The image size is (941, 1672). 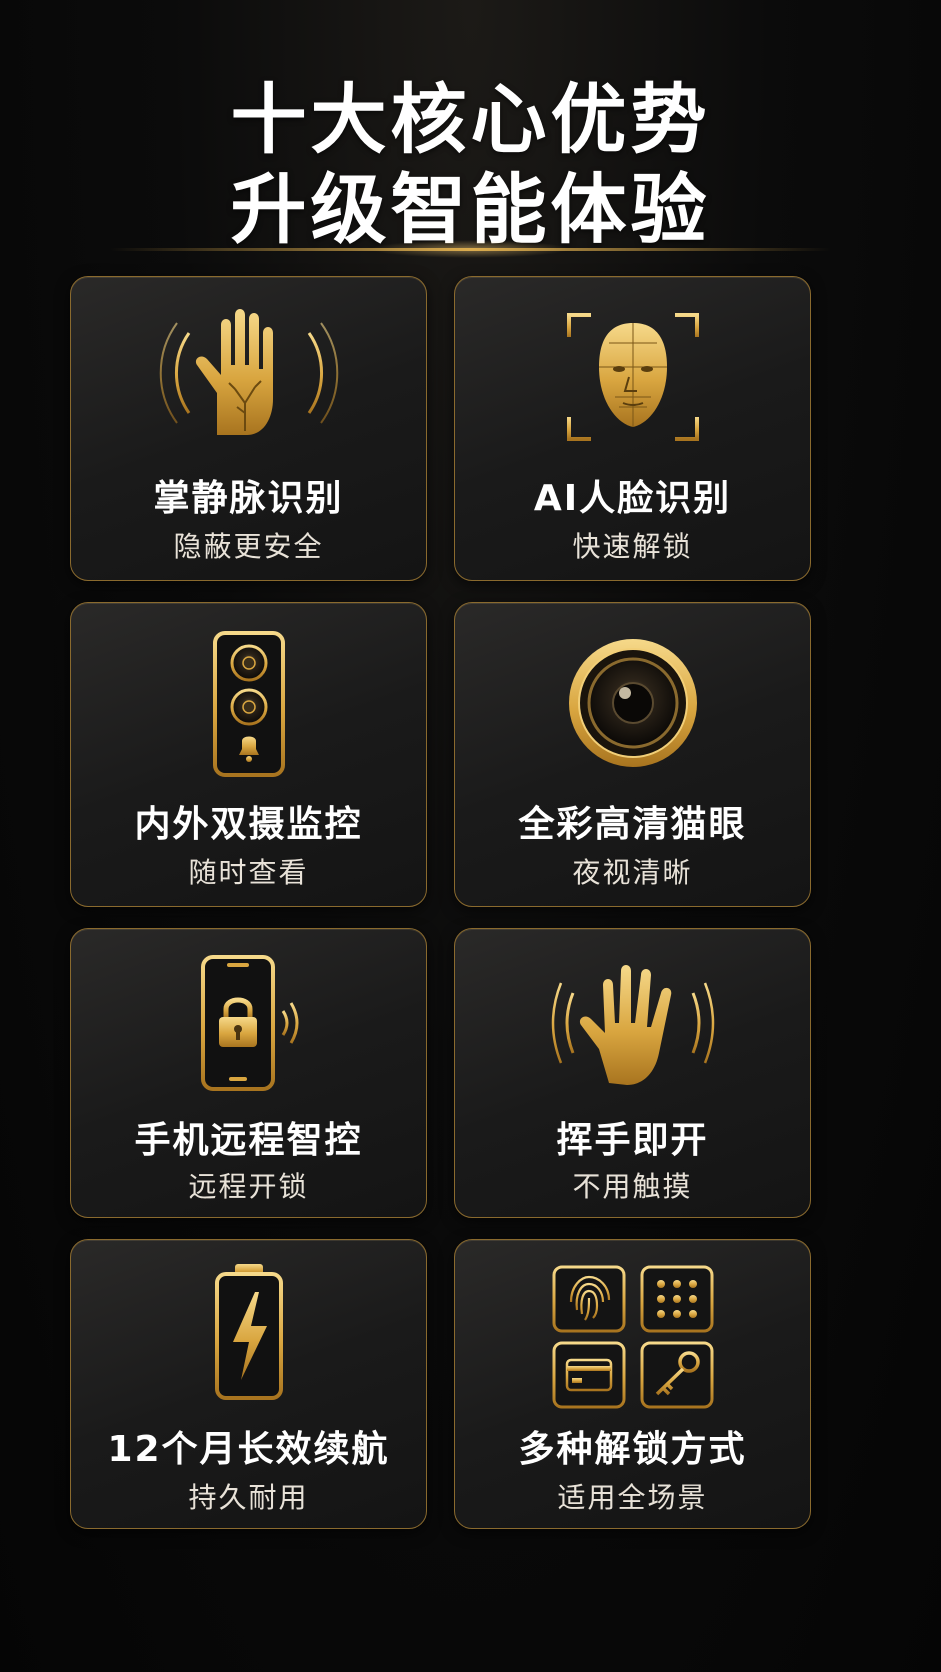 I want to click on peephole-camera-icon, so click(x=632, y=703).